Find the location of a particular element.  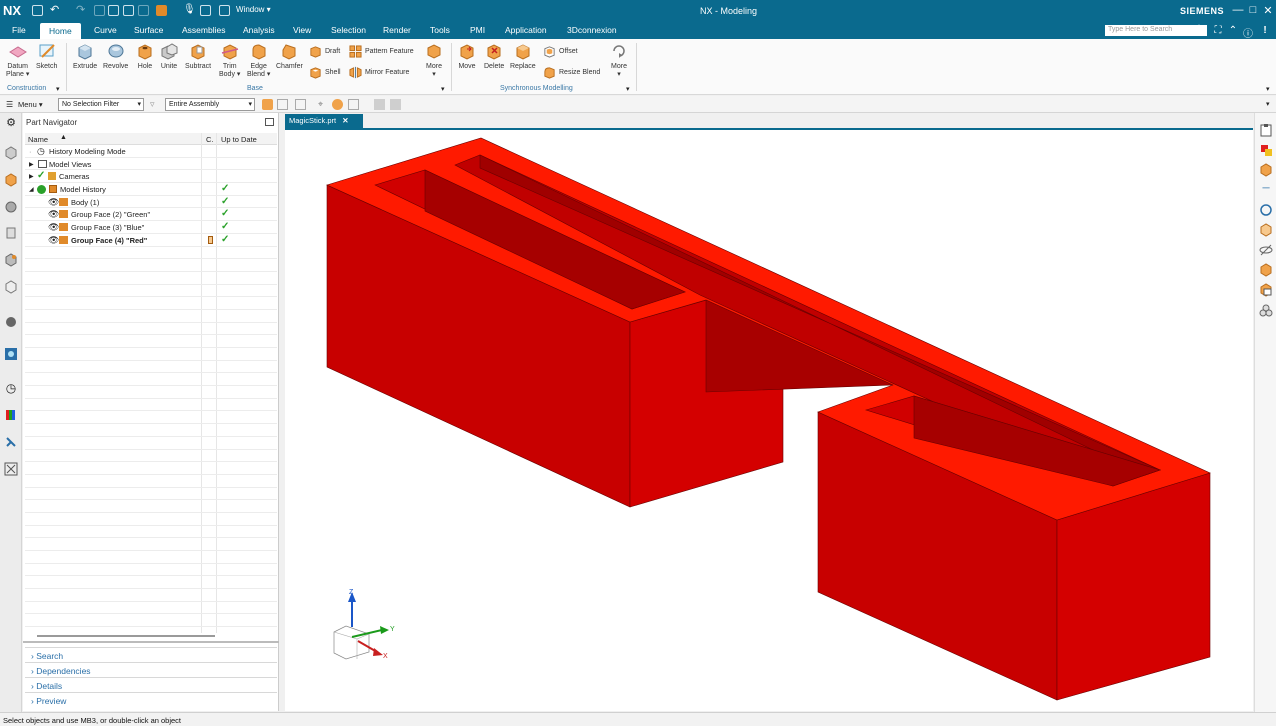

construction-group-menu: ▾ is located at coordinates (58, 89).